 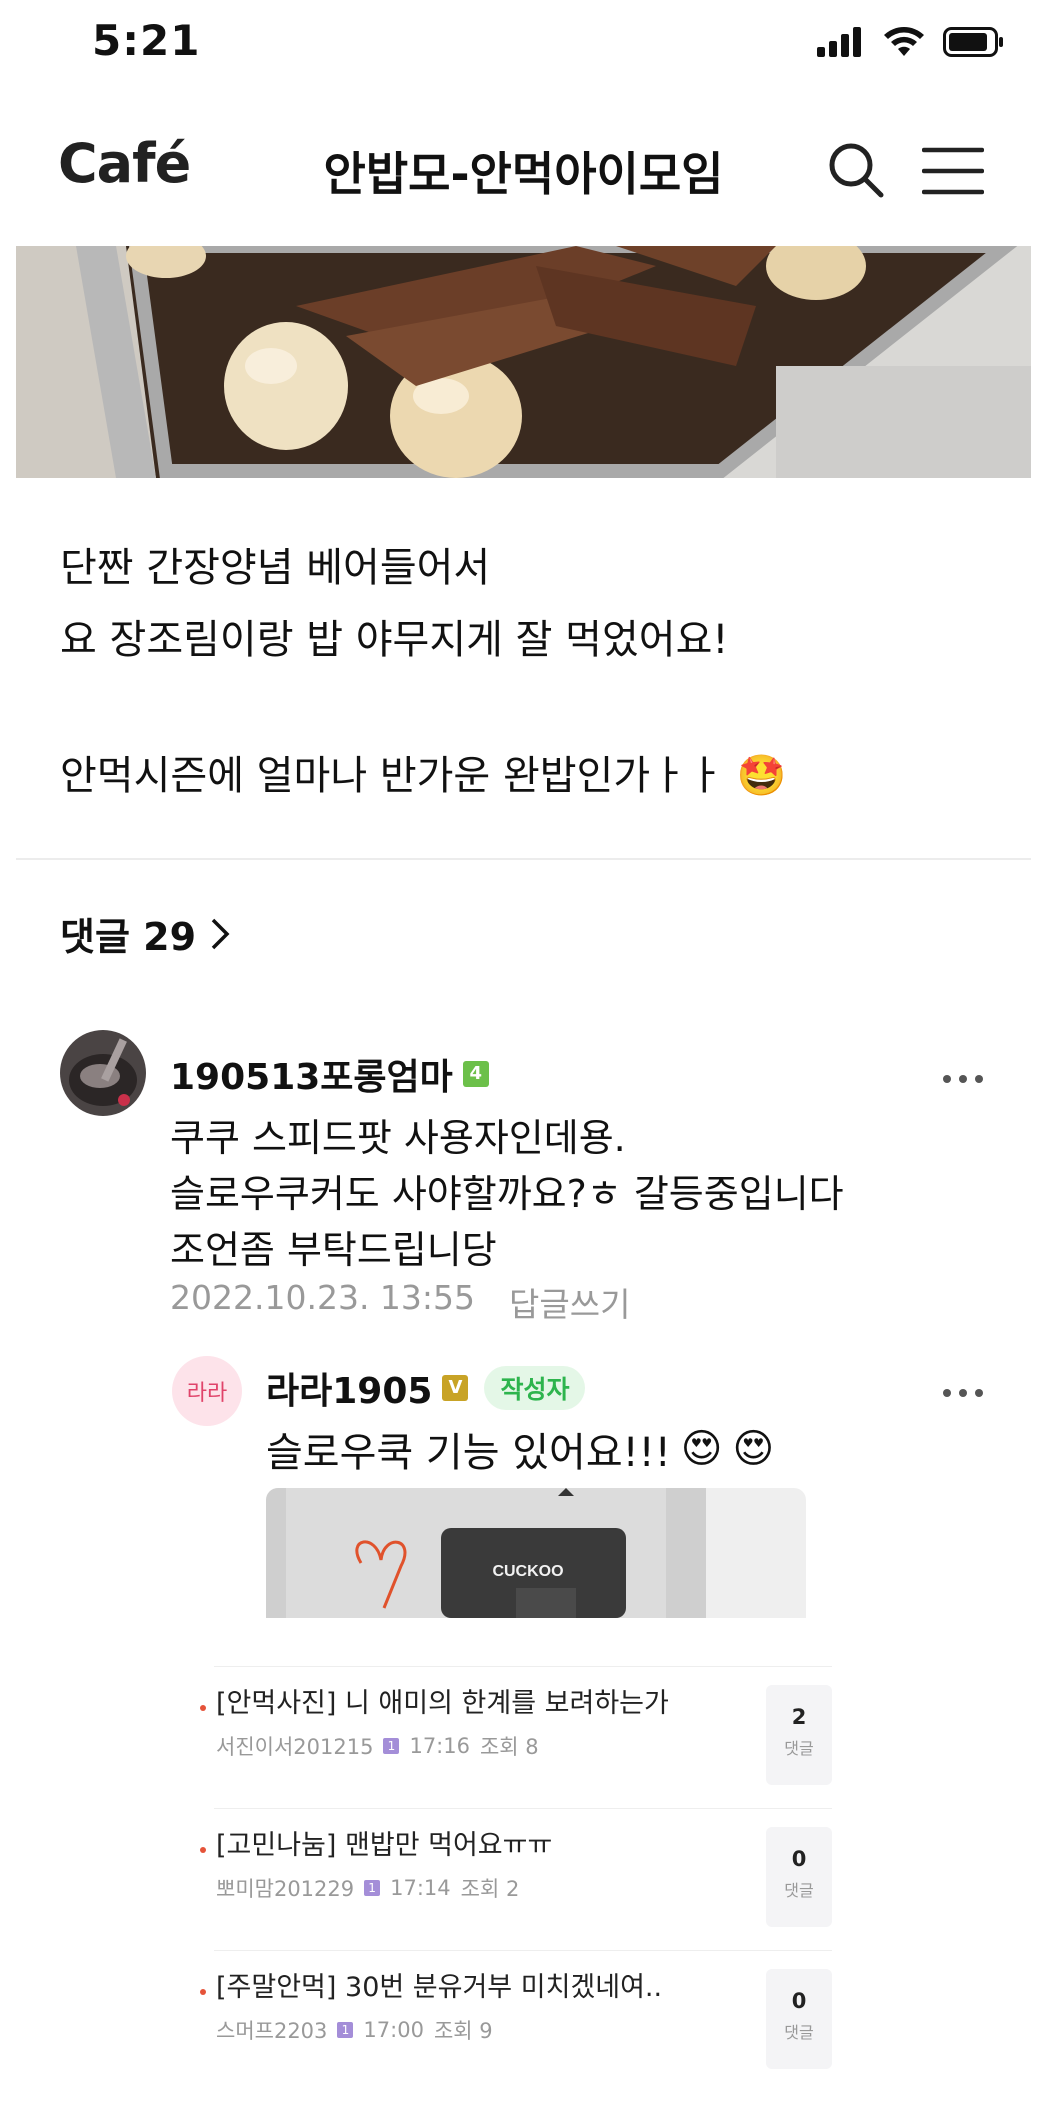 I want to click on status-icons, so click(x=911, y=42).